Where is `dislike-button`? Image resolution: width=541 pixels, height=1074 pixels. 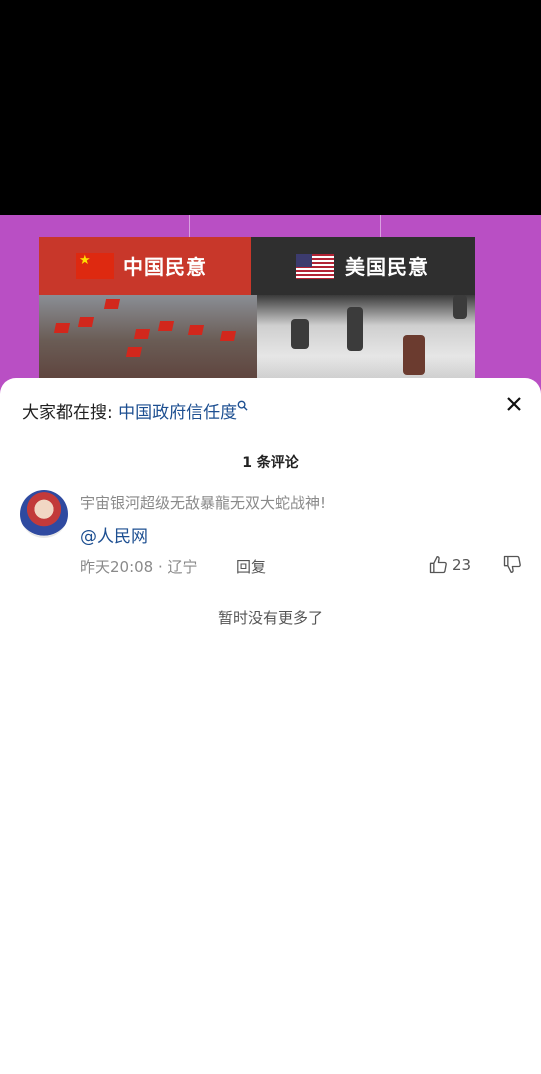
dislike-button is located at coordinates (512, 566).